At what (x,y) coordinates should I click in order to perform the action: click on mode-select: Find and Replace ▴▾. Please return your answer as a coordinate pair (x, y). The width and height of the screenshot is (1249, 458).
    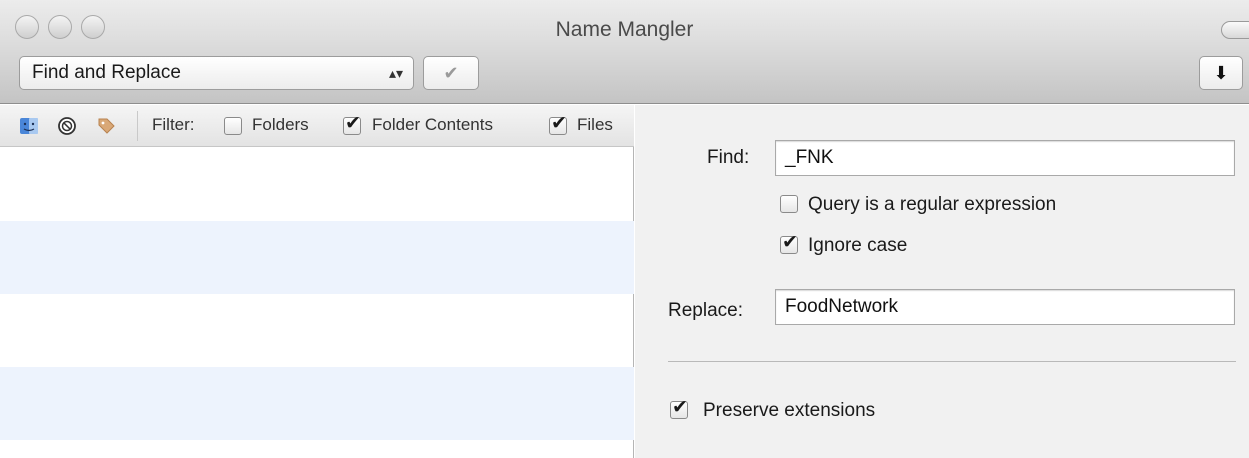
    Looking at the image, I should click on (216, 73).